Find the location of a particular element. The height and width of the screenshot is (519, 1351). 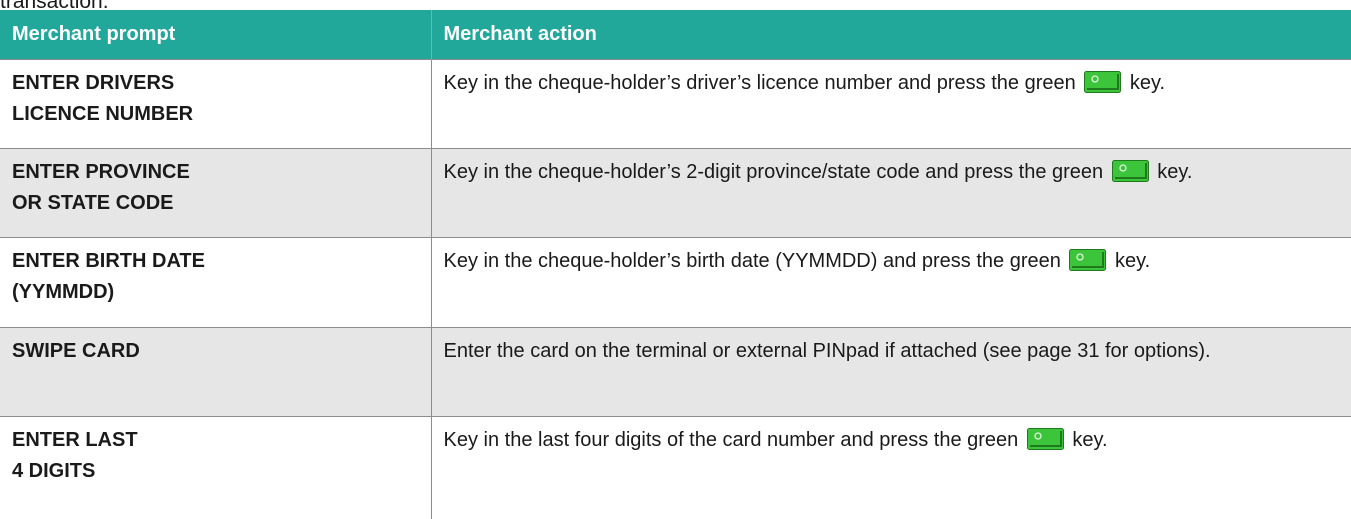

prompt-line: ENTER LAST is located at coordinates (215, 440).